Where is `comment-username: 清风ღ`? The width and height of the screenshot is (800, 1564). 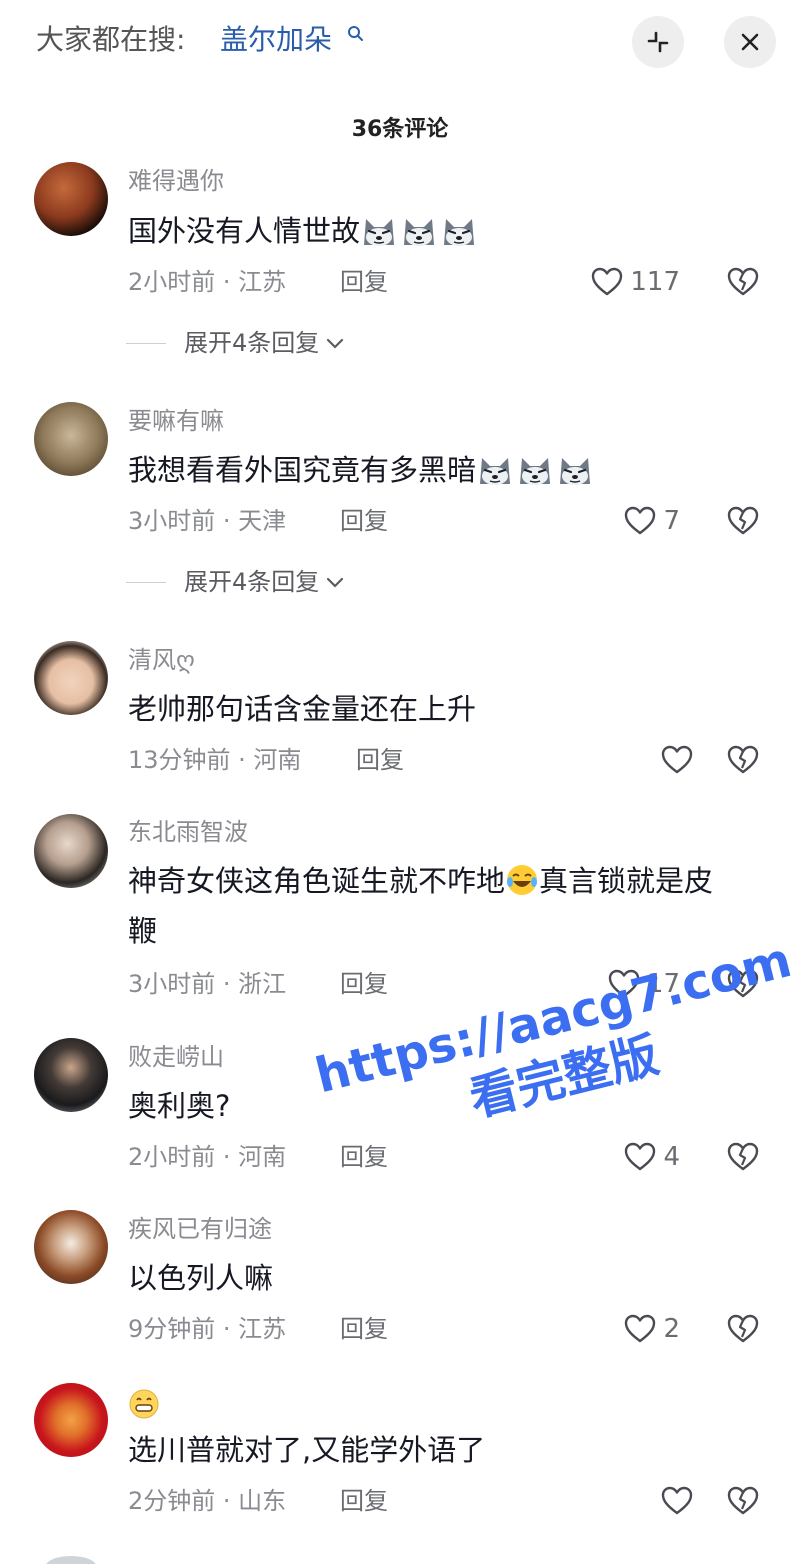 comment-username: 清风ღ is located at coordinates (161, 660).